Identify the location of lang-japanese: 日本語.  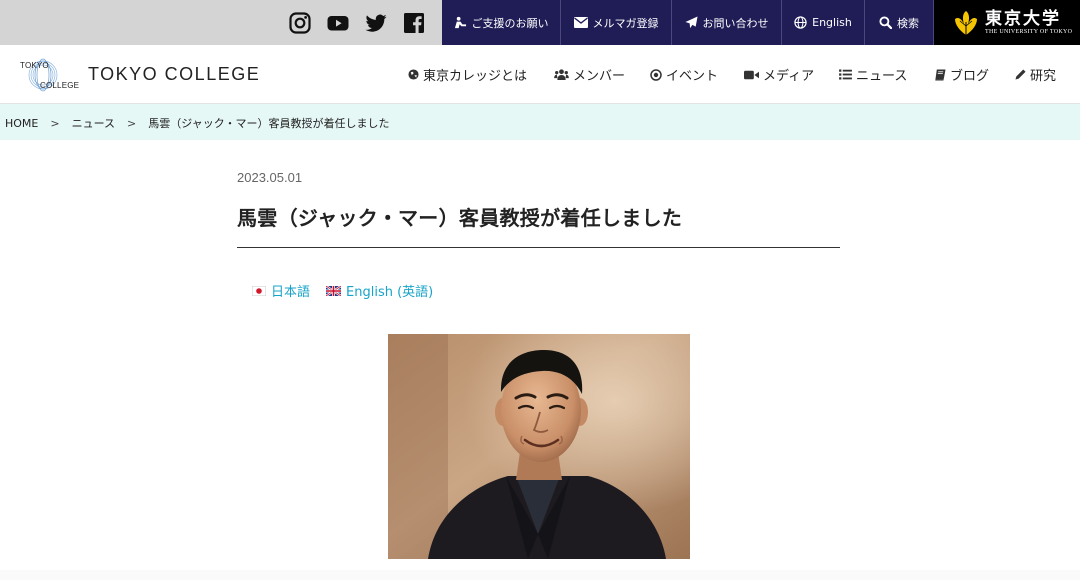
(281, 290).